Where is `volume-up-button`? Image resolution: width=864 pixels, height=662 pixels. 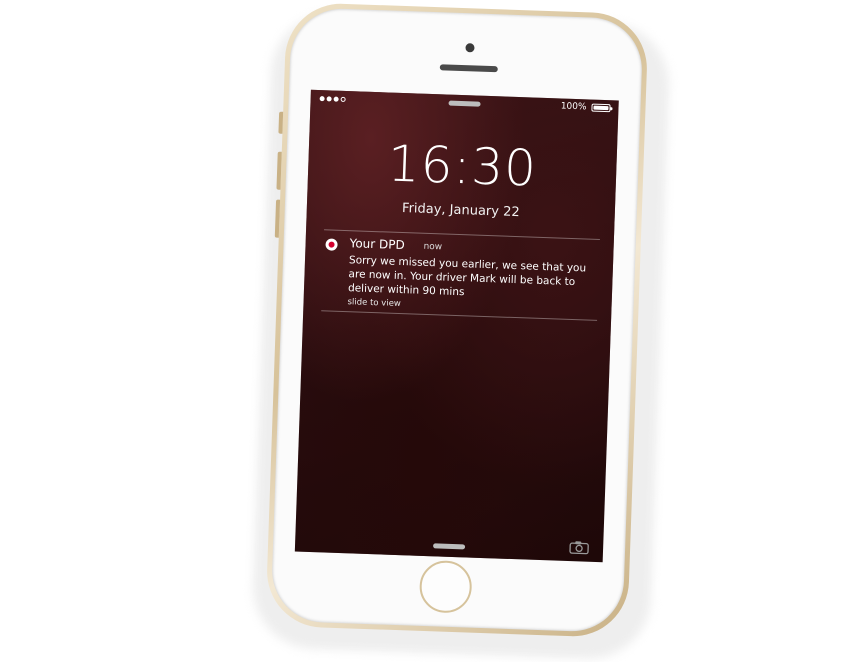
volume-up-button is located at coordinates (279, 170).